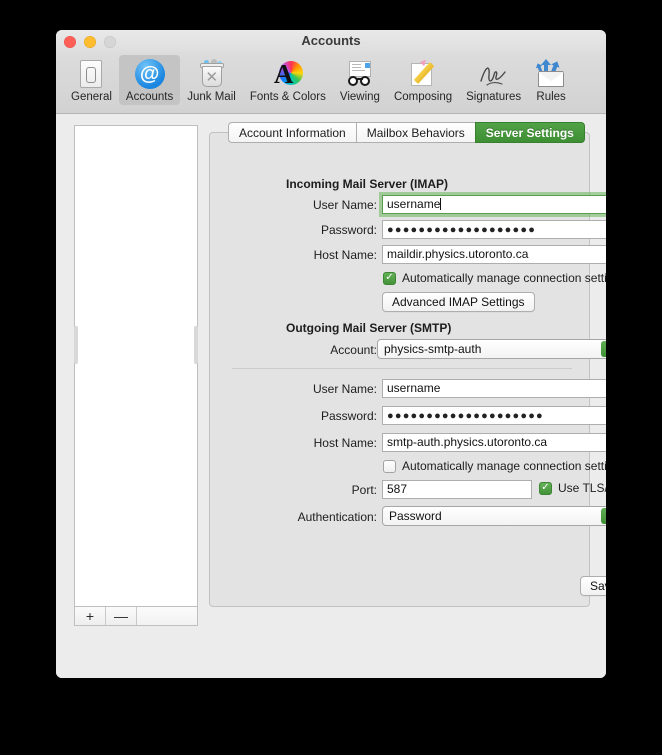 The height and width of the screenshot is (755, 662). Describe the element at coordinates (551, 74) in the screenshot. I see `rules-icon` at that location.